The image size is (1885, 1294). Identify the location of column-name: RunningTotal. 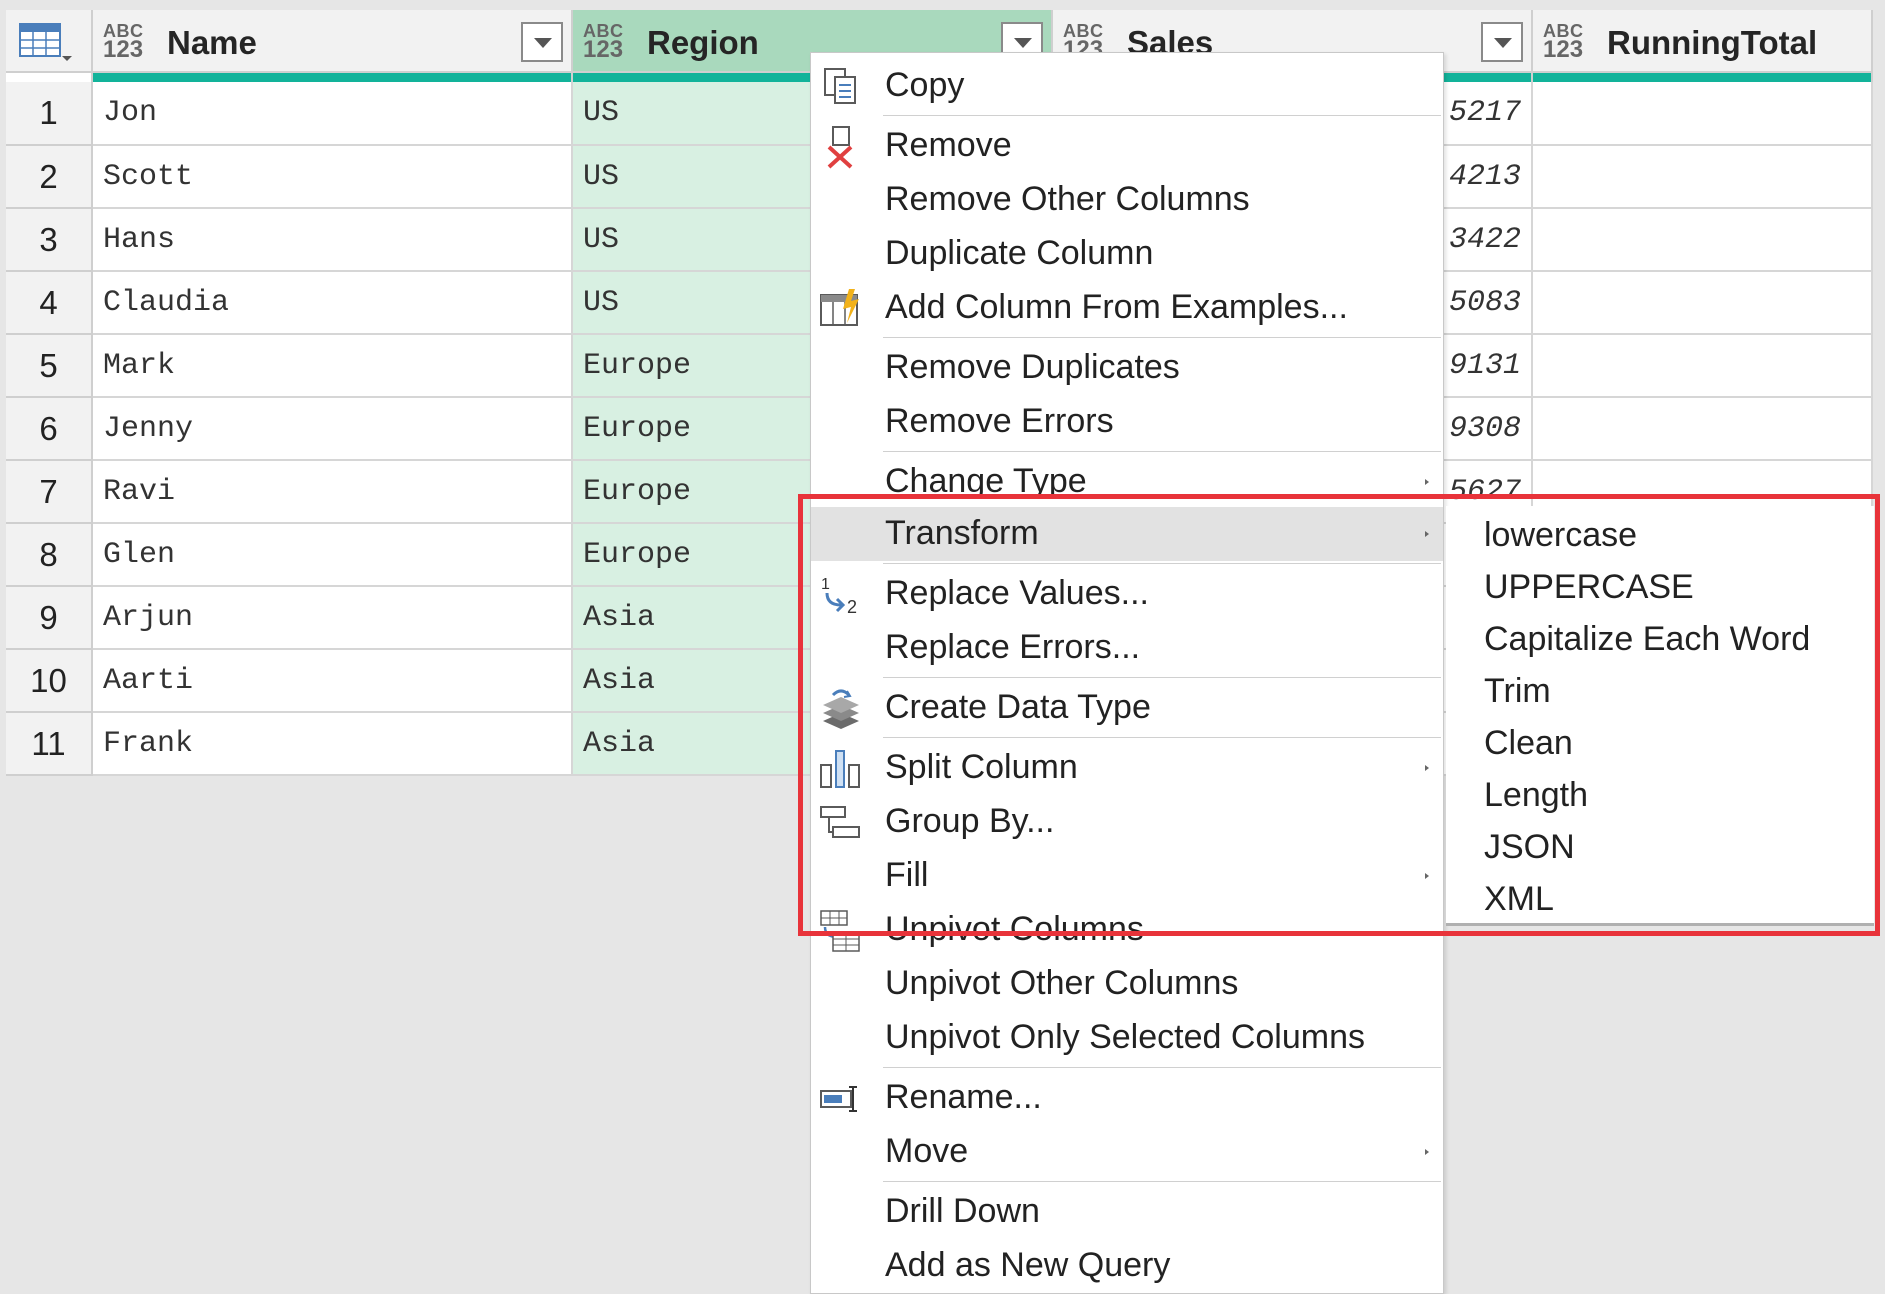
(1712, 43).